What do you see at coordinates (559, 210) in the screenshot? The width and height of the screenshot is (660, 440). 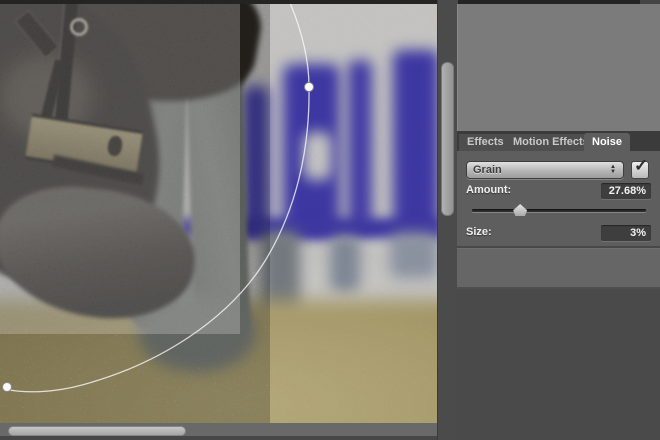 I see `amount-slider` at bounding box center [559, 210].